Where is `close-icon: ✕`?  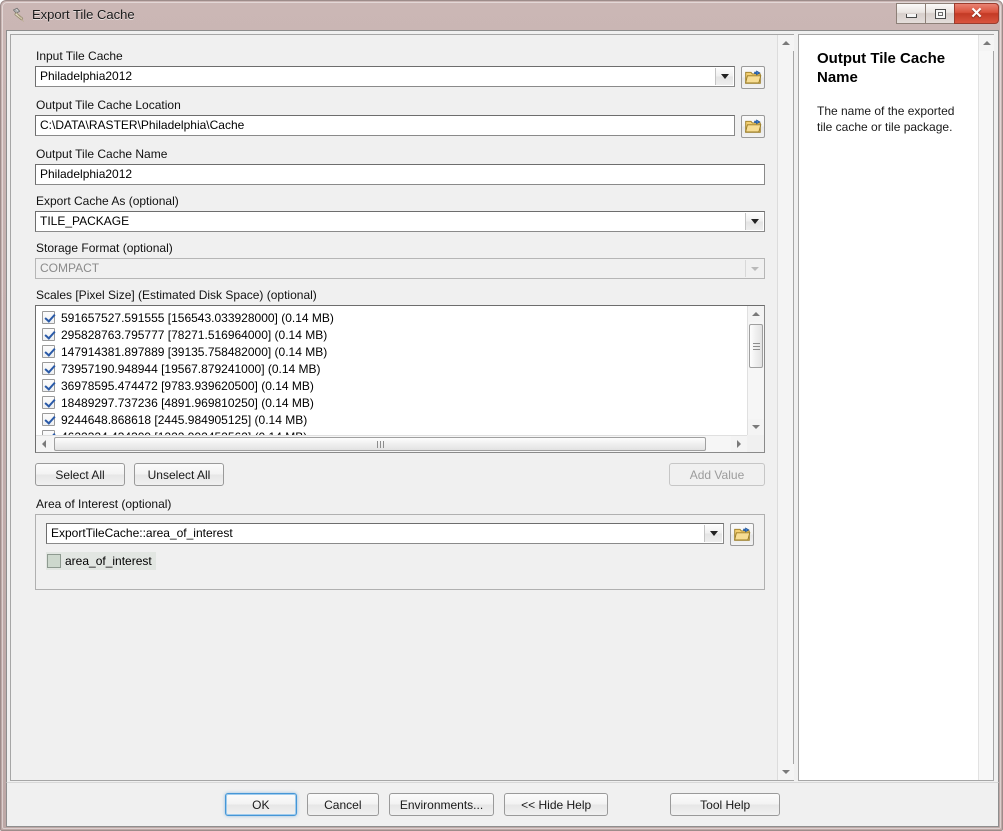
close-icon: ✕ is located at coordinates (976, 13).